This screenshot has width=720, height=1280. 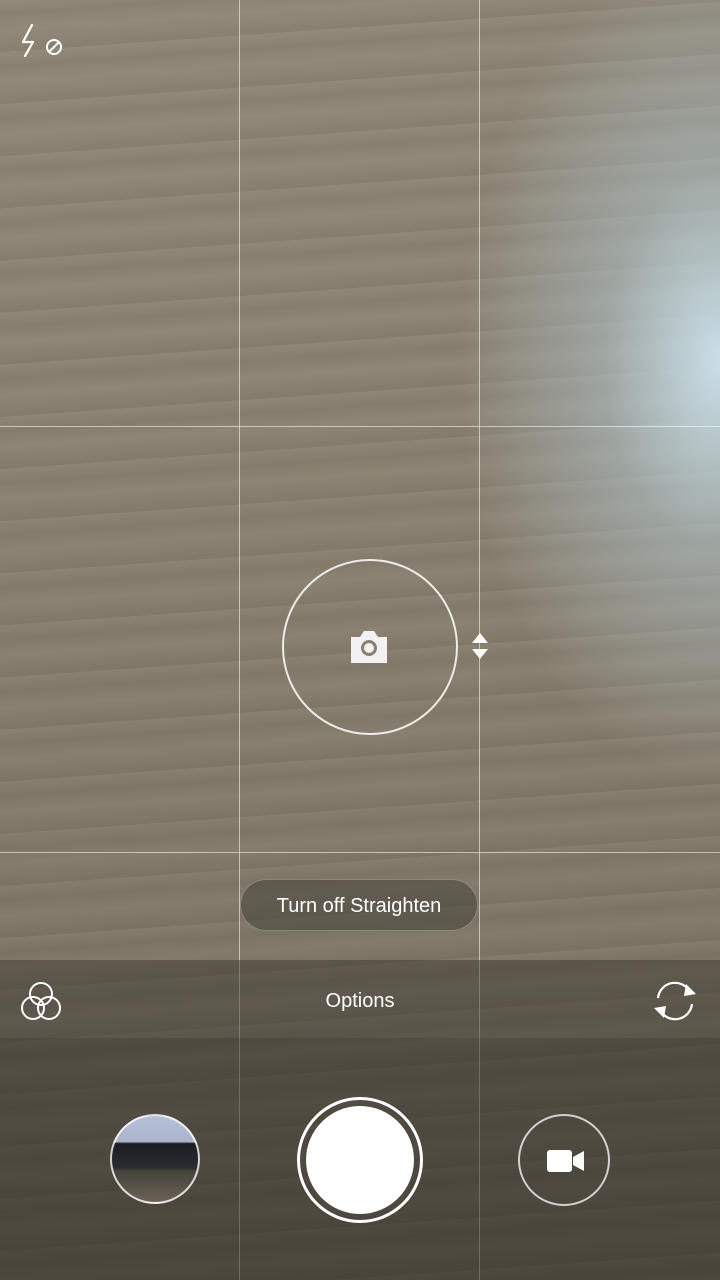 I want to click on filters-button, so click(x=41, y=1001).